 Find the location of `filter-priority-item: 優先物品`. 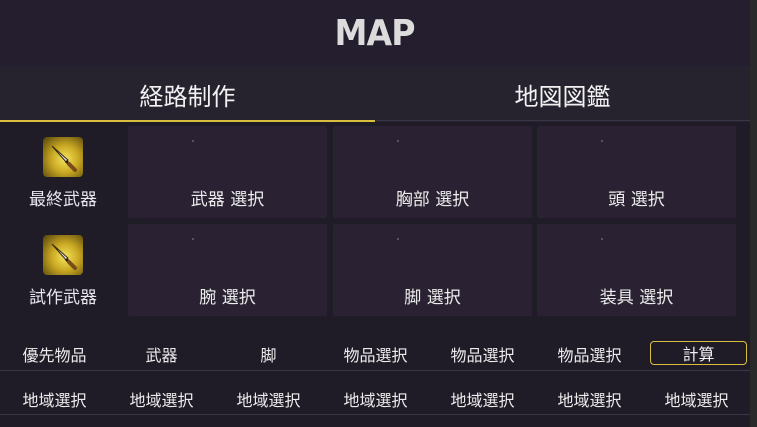

filter-priority-item: 優先物品 is located at coordinates (54, 354).